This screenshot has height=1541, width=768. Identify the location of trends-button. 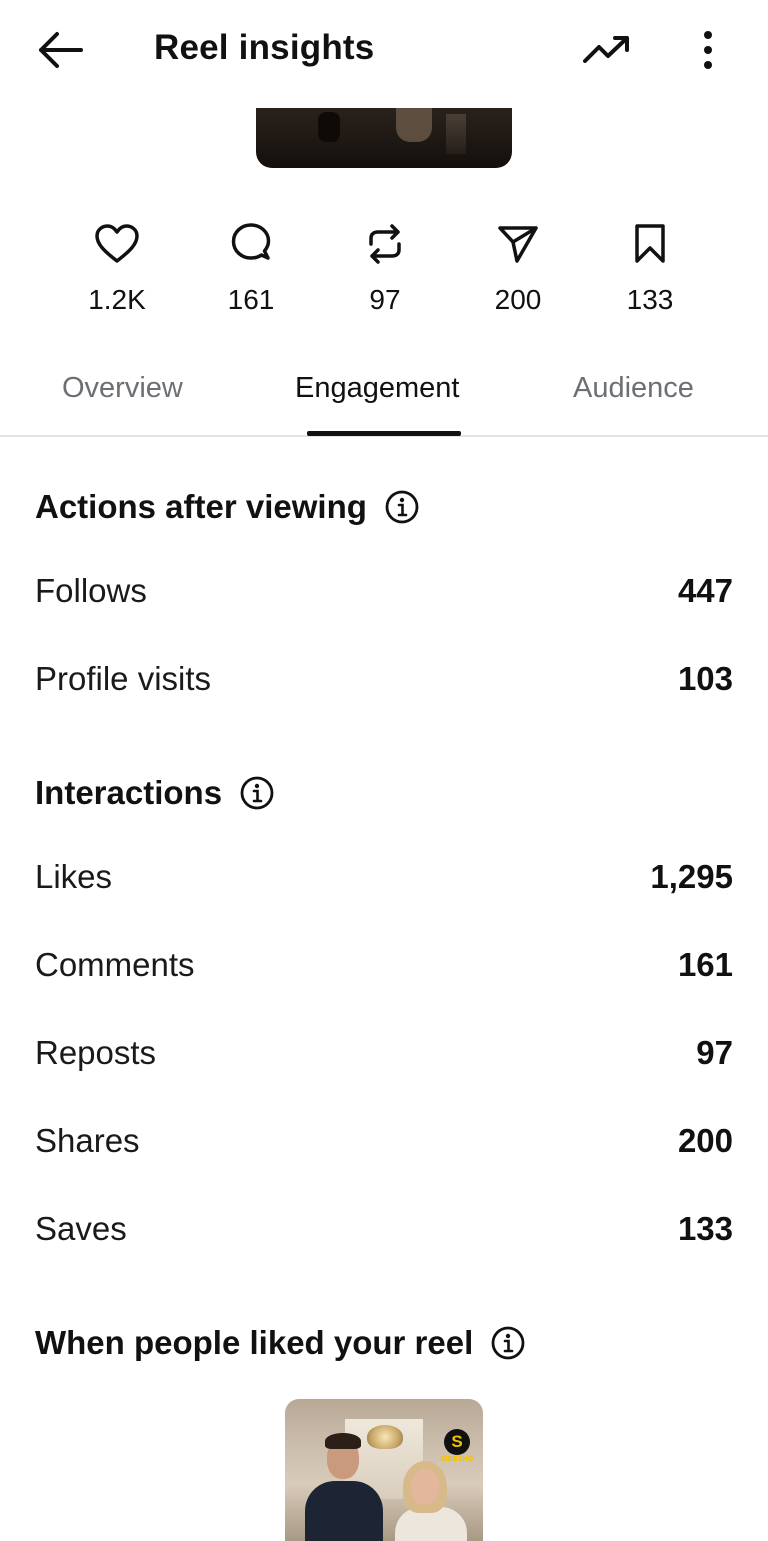
(607, 50).